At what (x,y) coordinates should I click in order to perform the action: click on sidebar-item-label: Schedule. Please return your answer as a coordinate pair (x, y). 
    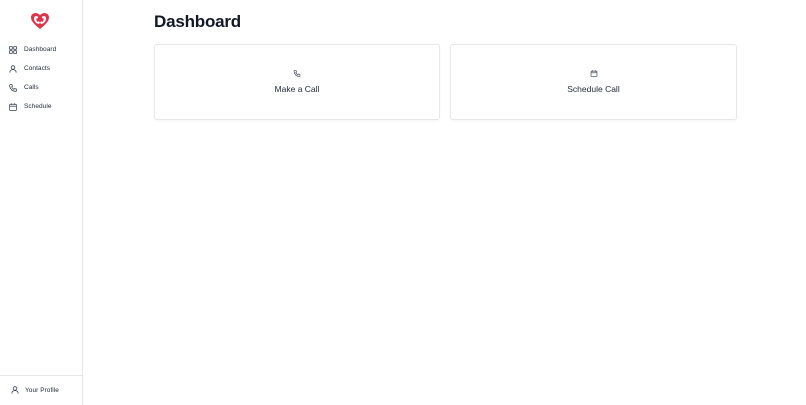
    Looking at the image, I should click on (38, 106).